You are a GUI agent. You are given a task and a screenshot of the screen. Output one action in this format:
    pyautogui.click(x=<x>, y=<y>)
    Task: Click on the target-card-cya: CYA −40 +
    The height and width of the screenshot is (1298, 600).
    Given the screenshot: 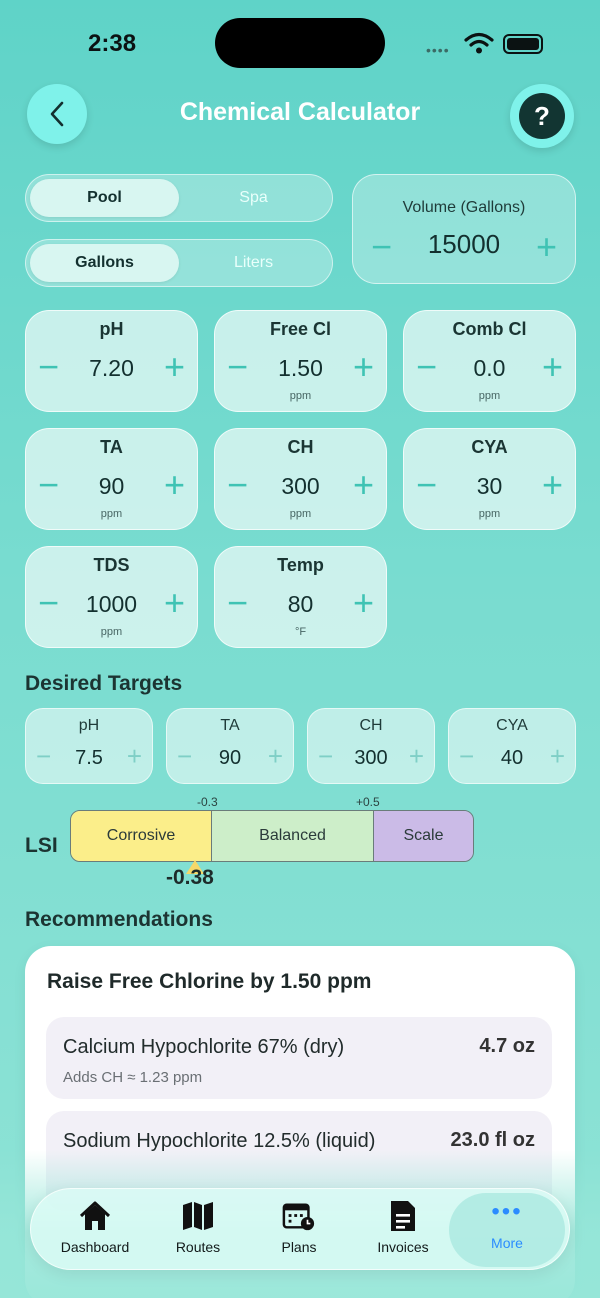 What is the action you would take?
    pyautogui.click(x=512, y=746)
    